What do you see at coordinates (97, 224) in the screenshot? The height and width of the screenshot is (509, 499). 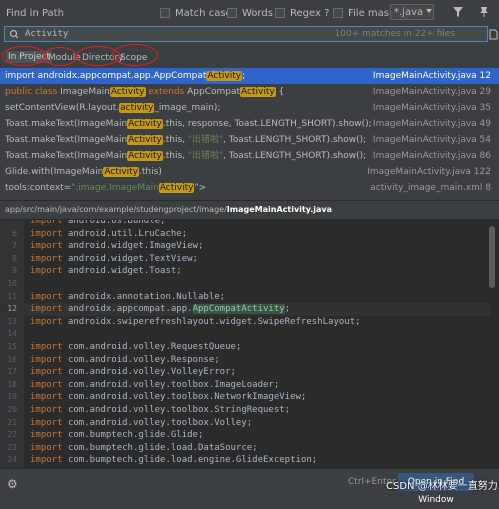 I see `code-text: import android.os.Bundle;` at bounding box center [97, 224].